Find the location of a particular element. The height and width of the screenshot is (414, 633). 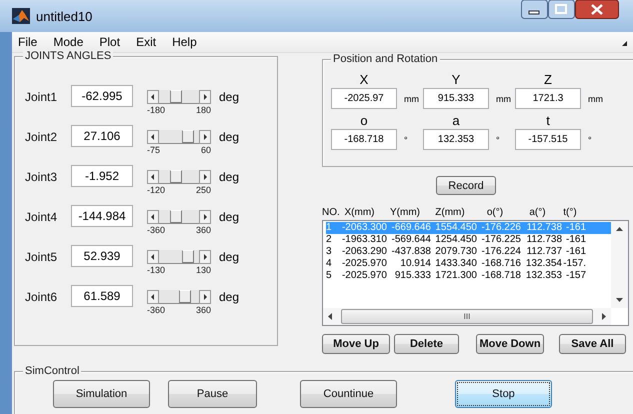

table-row: 4 -2025.970 10.914 1433.340 -168.716 132.354-157. is located at coordinates (468, 264).